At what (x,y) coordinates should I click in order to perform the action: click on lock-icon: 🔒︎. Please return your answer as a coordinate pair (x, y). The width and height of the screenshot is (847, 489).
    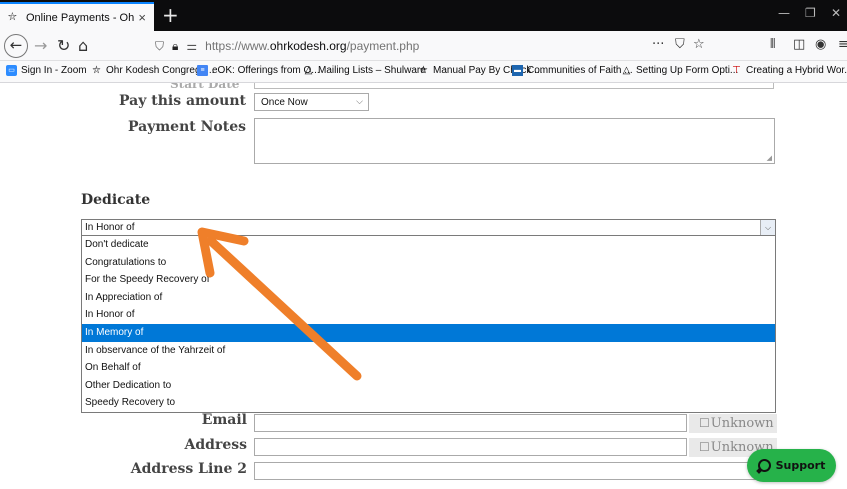
    Looking at the image, I should click on (175, 46).